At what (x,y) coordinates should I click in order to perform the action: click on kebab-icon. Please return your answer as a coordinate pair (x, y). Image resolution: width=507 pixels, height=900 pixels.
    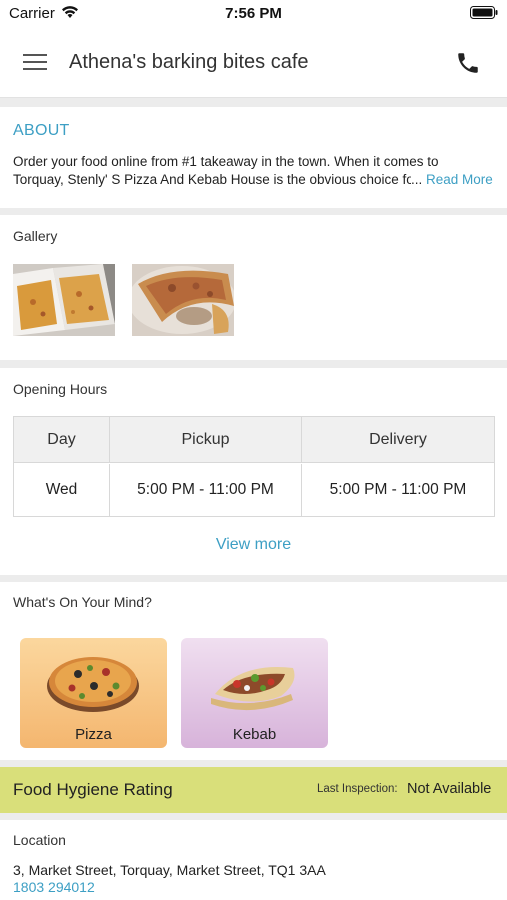
    Looking at the image, I should click on (253, 689).